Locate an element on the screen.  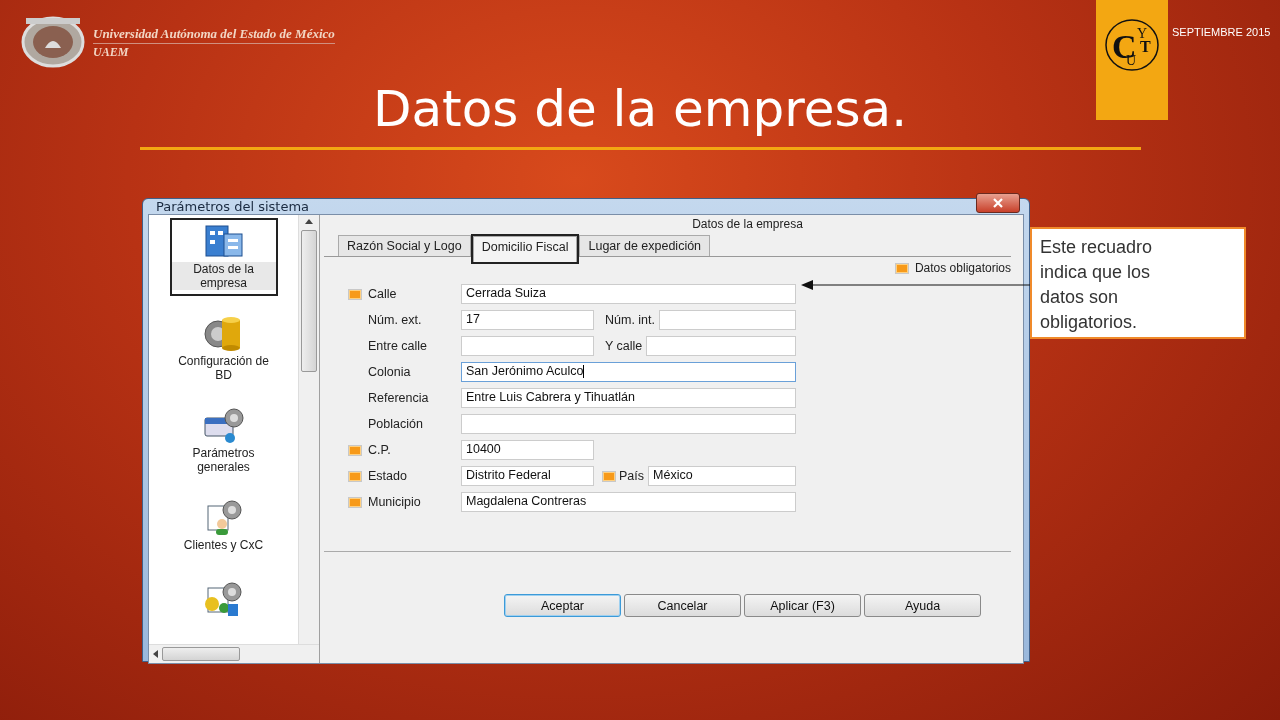
field-label: País is located at coordinates (631, 476).